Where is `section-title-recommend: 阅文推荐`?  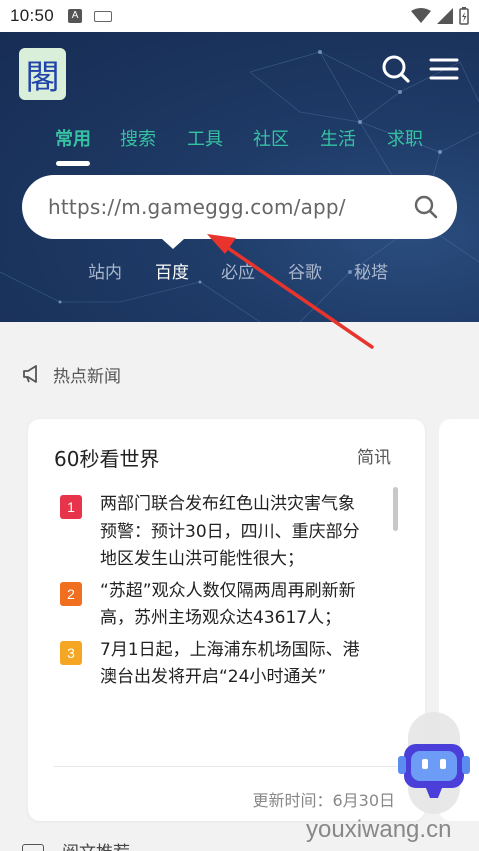 section-title-recommend: 阅文推荐 is located at coordinates (76, 844).